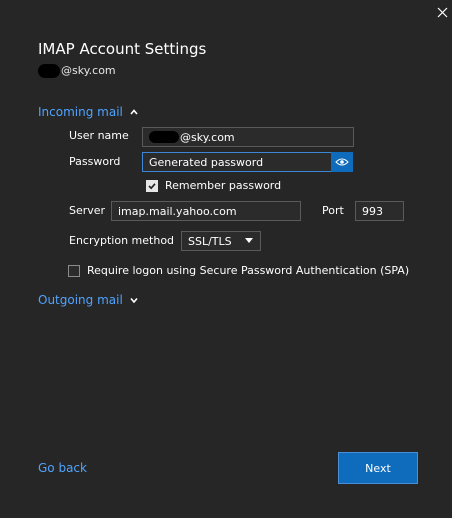  What do you see at coordinates (333, 210) in the screenshot?
I see `port-label: Port` at bounding box center [333, 210].